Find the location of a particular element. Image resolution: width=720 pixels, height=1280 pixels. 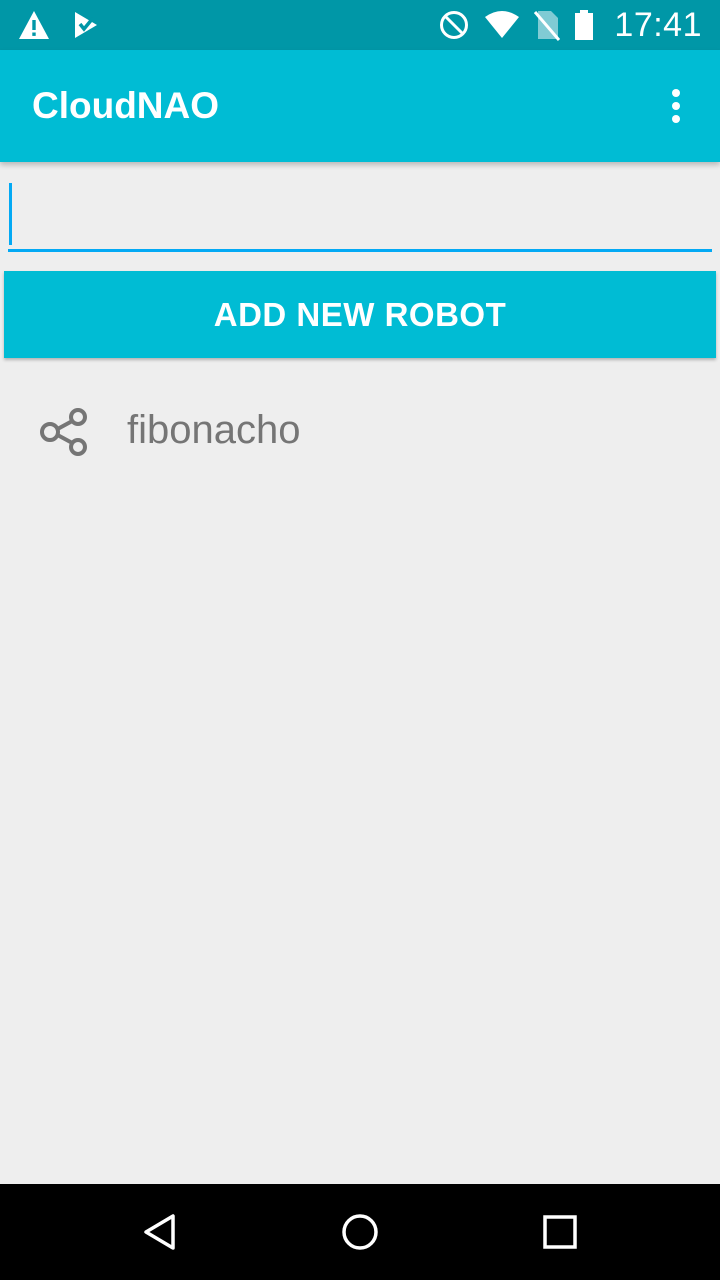

home-button is located at coordinates (360, 1232).